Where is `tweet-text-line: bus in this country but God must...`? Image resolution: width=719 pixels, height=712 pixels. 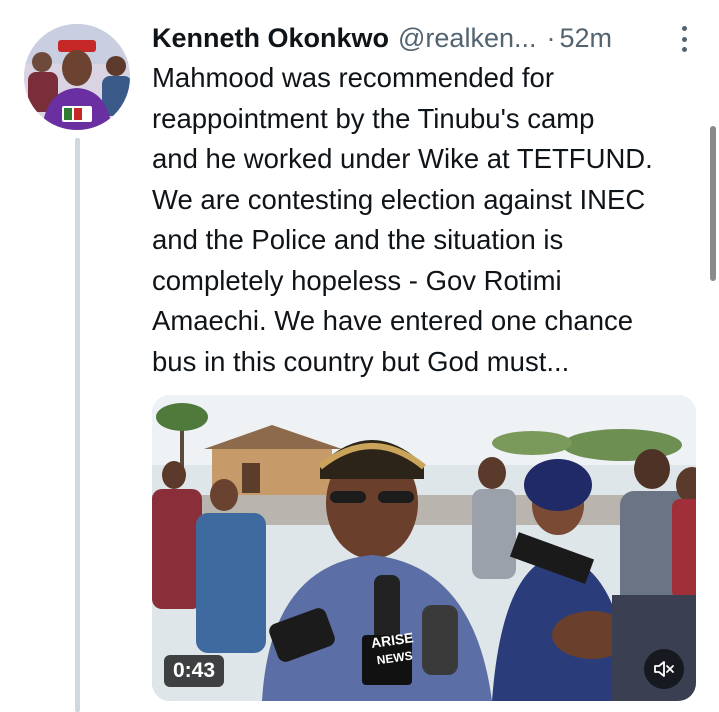 tweet-text-line: bus in this country but God must... is located at coordinates (361, 361).